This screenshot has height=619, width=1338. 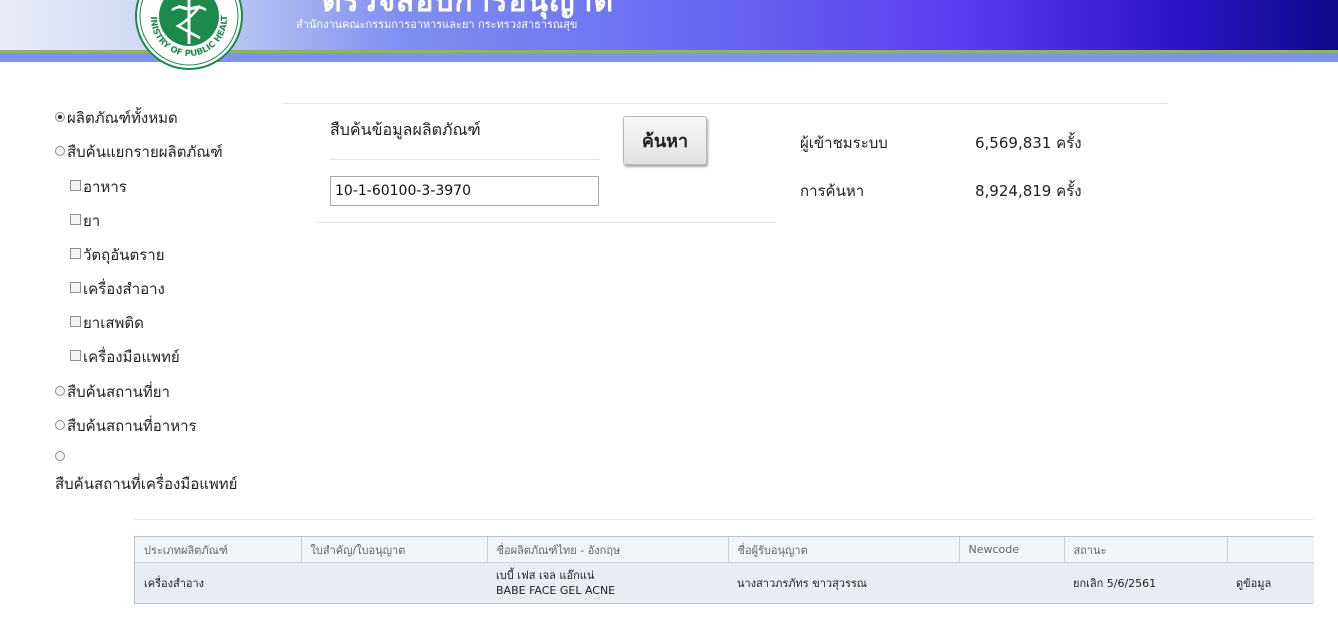 What do you see at coordinates (122, 118) in the screenshot?
I see `radio-all-products-label: ผลิตภัณฑ์ทั้งหมด` at bounding box center [122, 118].